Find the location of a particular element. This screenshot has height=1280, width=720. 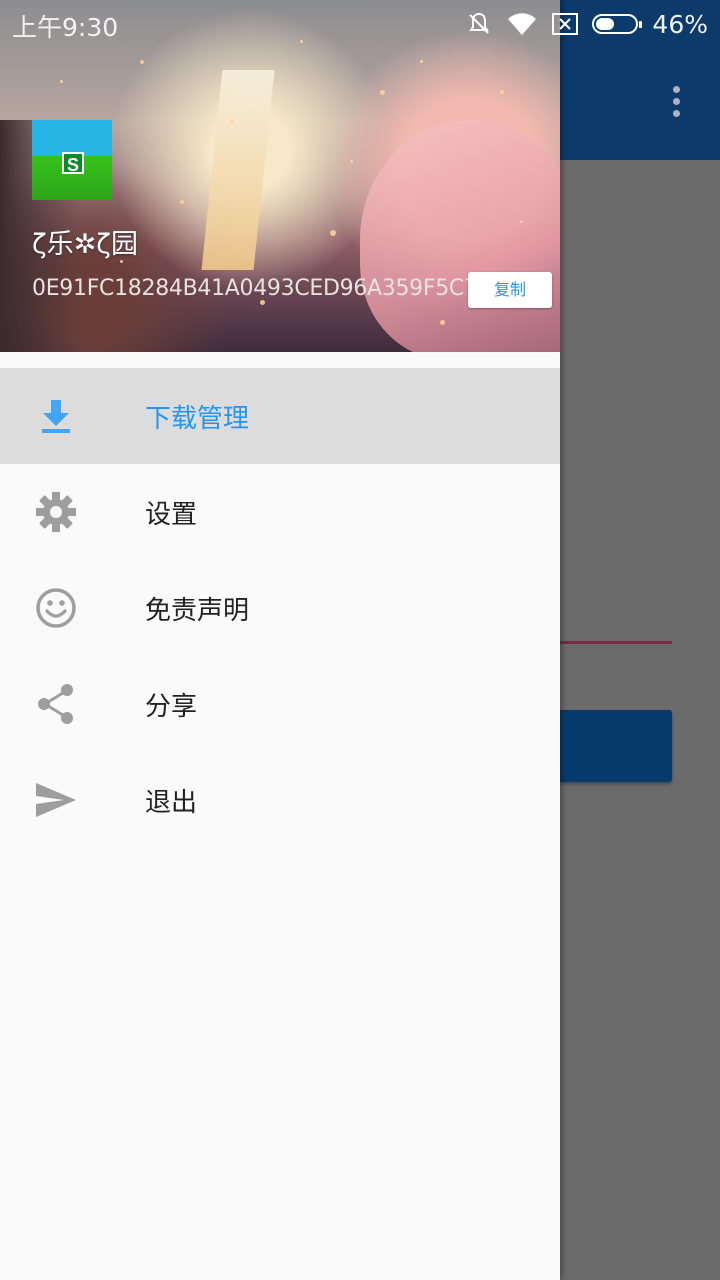

menu-label: 下载管理 is located at coordinates (197, 418).